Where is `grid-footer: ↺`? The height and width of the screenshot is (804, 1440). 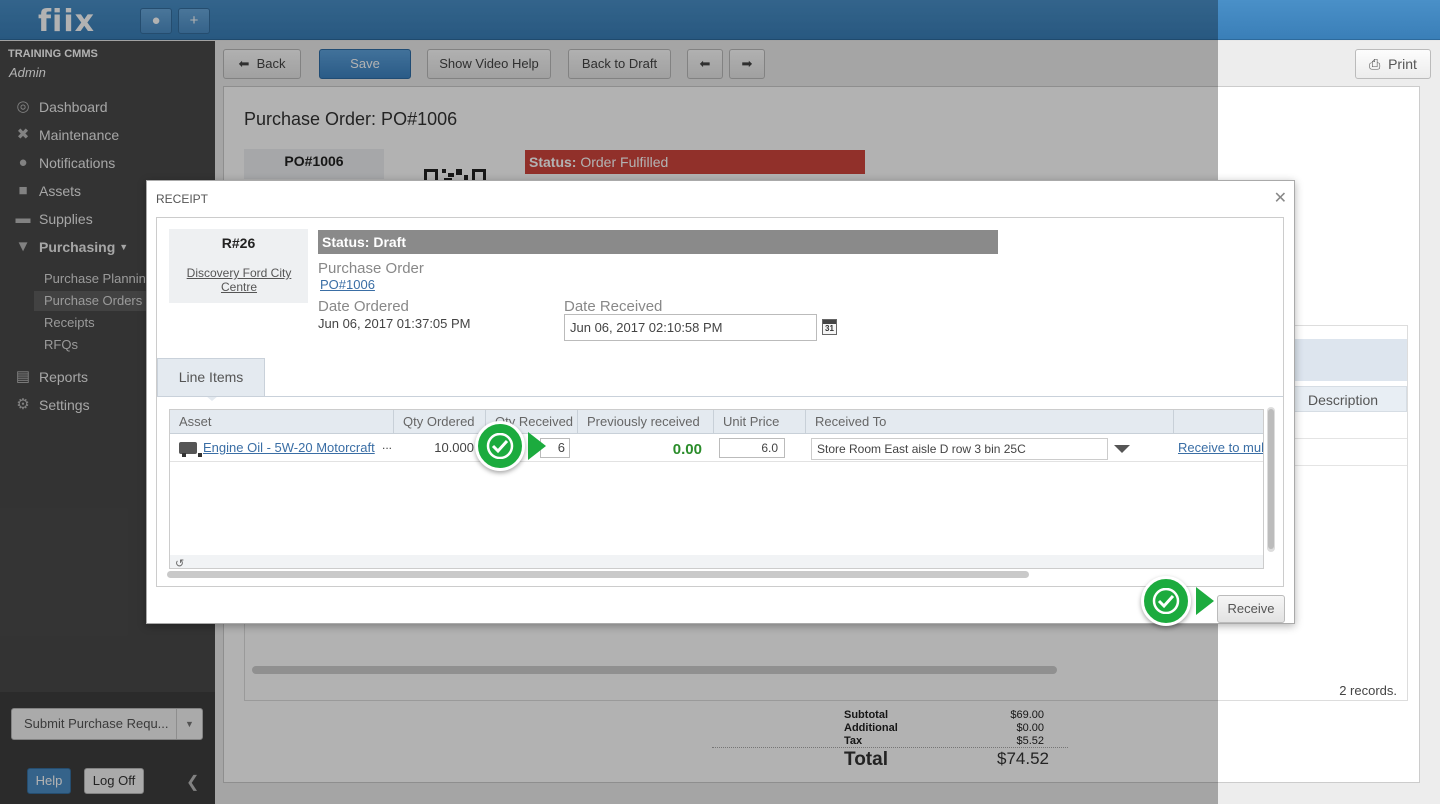 grid-footer: ↺ is located at coordinates (716, 561).